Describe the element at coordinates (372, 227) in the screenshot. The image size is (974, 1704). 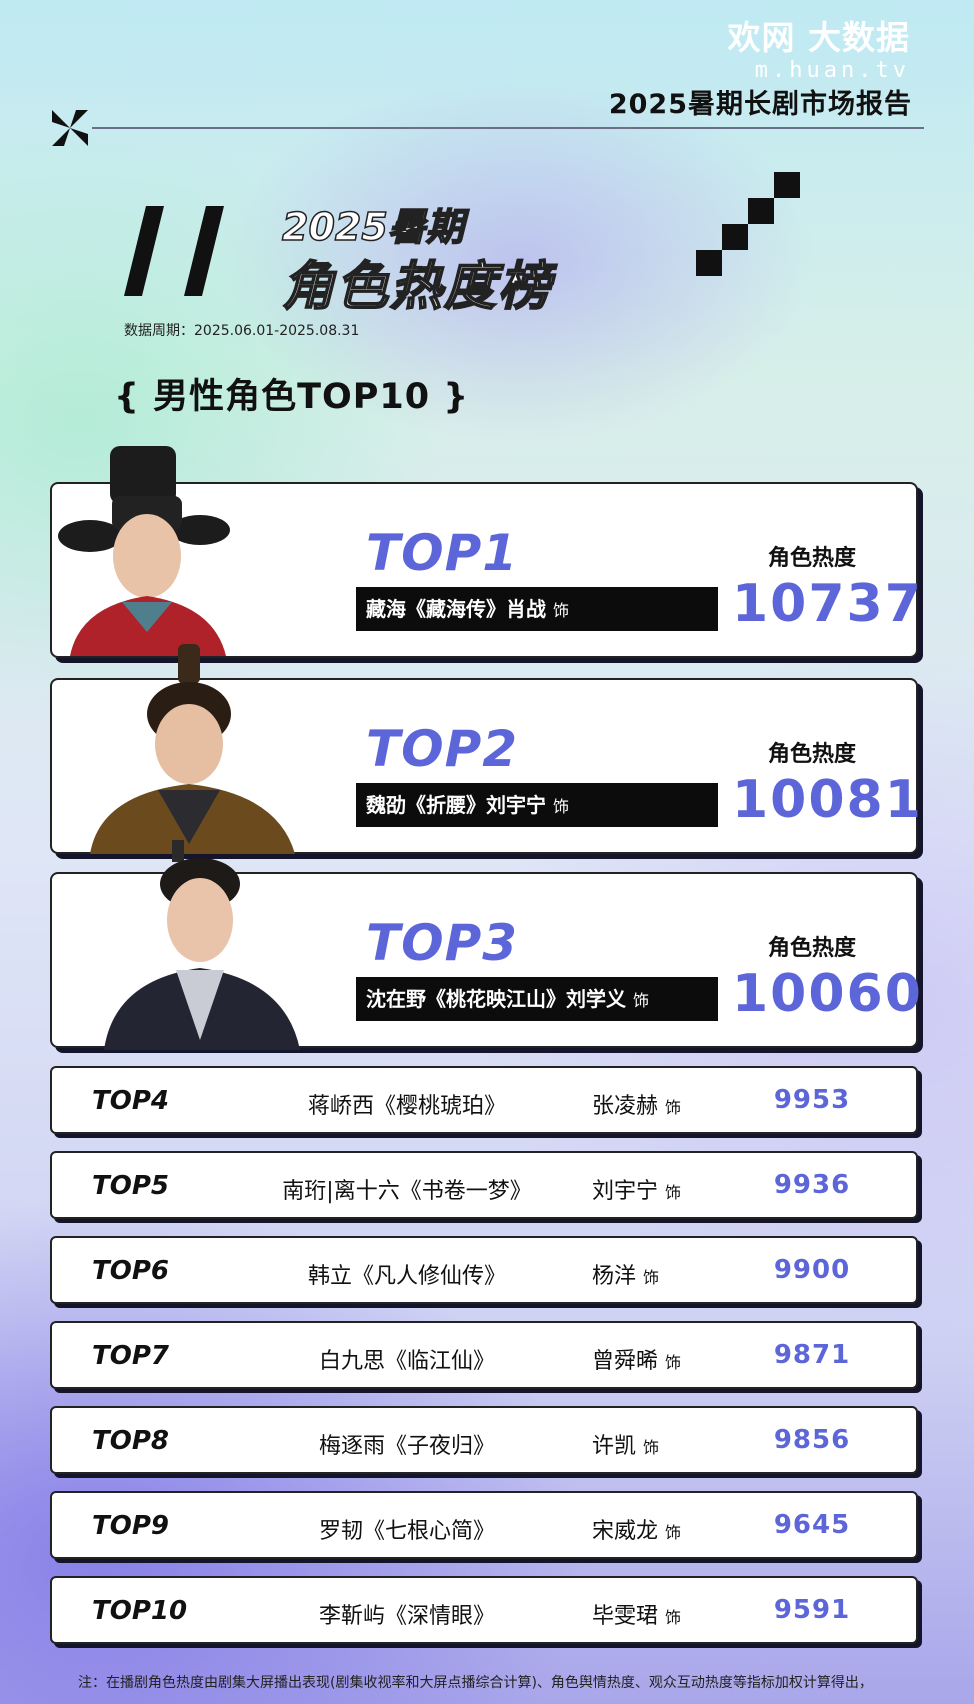
I see `period-title: 2025暑期` at that location.